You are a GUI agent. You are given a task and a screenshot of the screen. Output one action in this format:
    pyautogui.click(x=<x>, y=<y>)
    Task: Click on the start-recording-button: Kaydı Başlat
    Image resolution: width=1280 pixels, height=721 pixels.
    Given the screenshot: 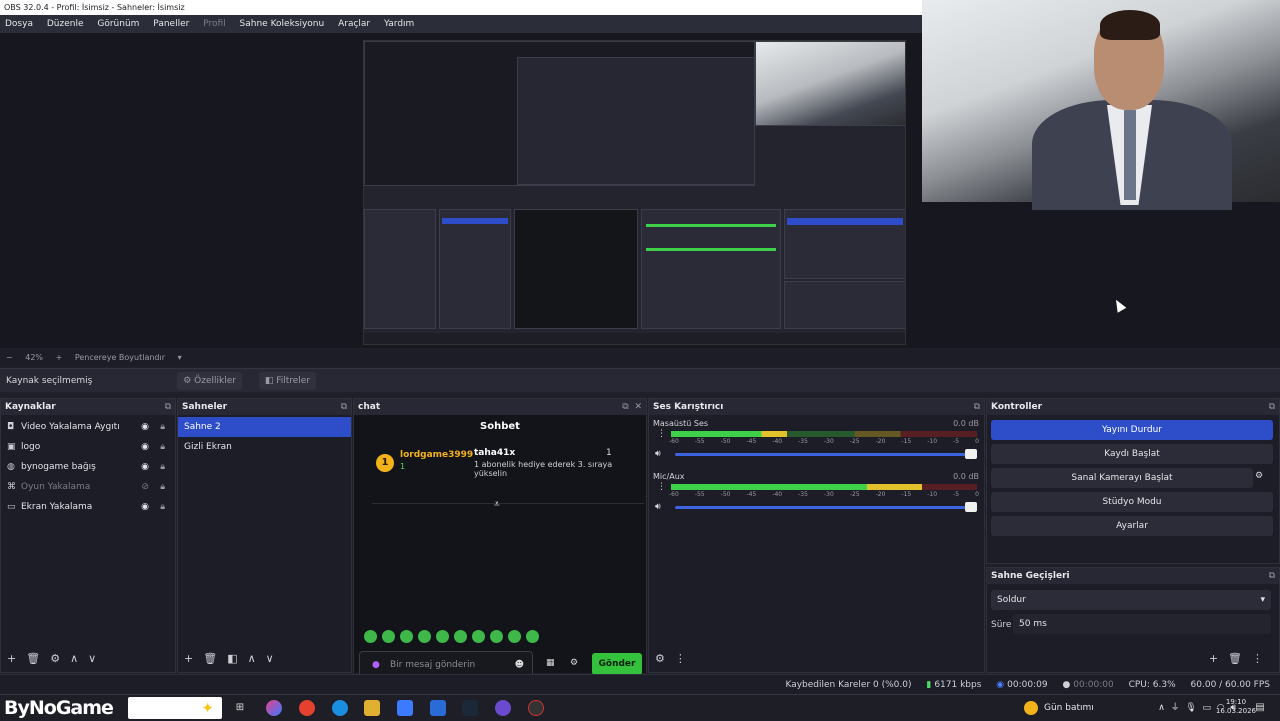 What is the action you would take?
    pyautogui.click(x=1132, y=454)
    